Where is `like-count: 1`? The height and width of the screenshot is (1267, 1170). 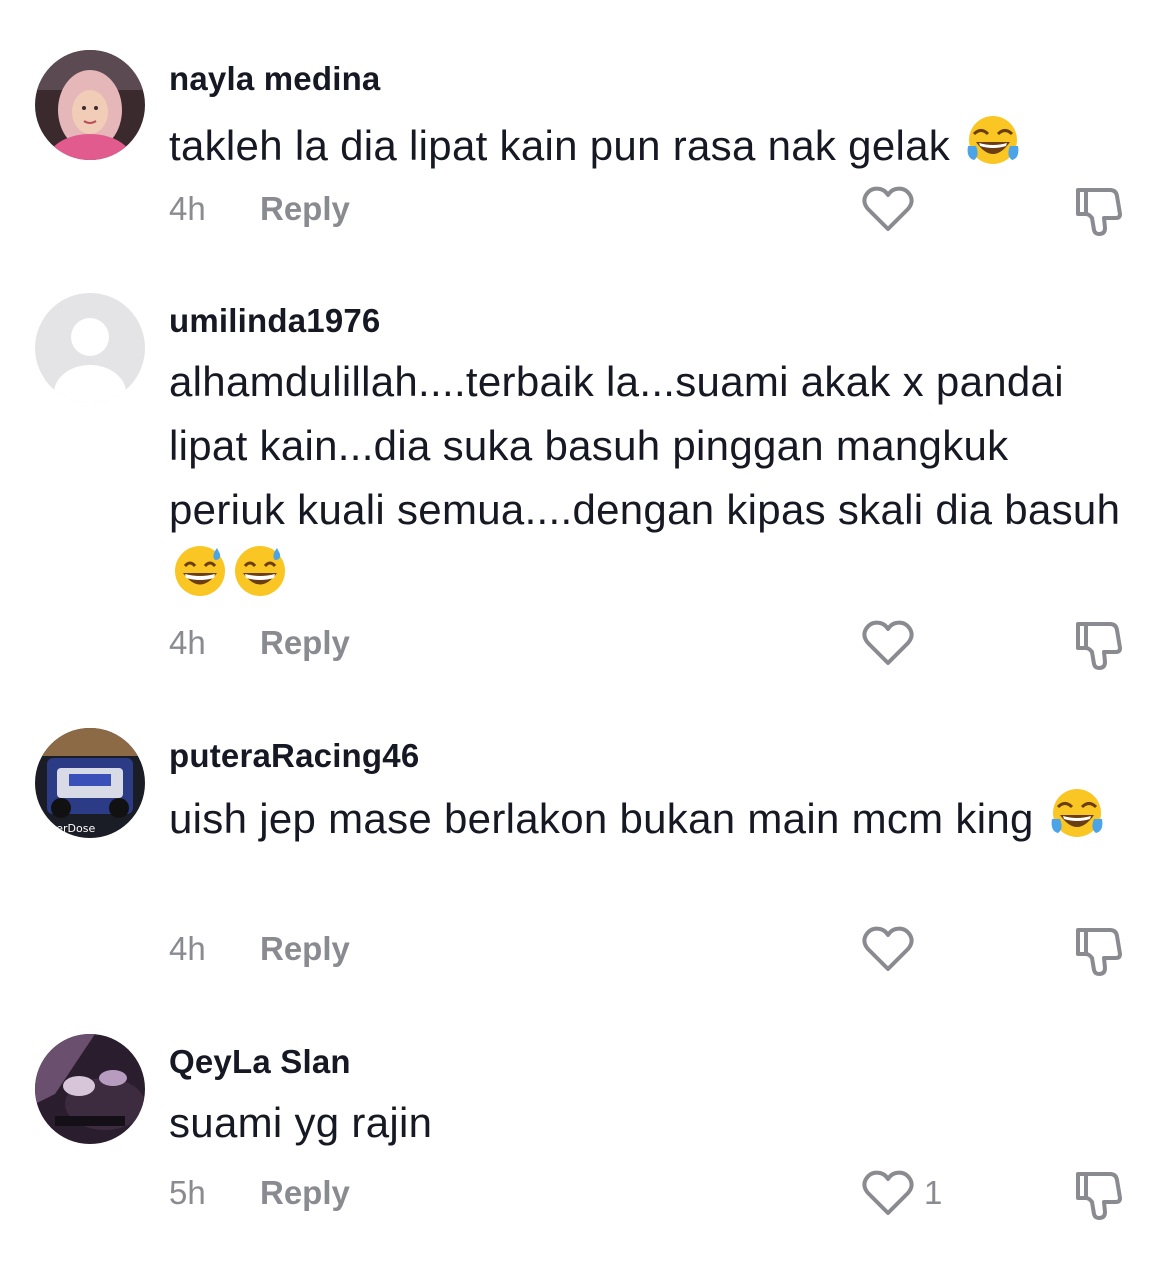
like-count: 1 is located at coordinates (933, 1192).